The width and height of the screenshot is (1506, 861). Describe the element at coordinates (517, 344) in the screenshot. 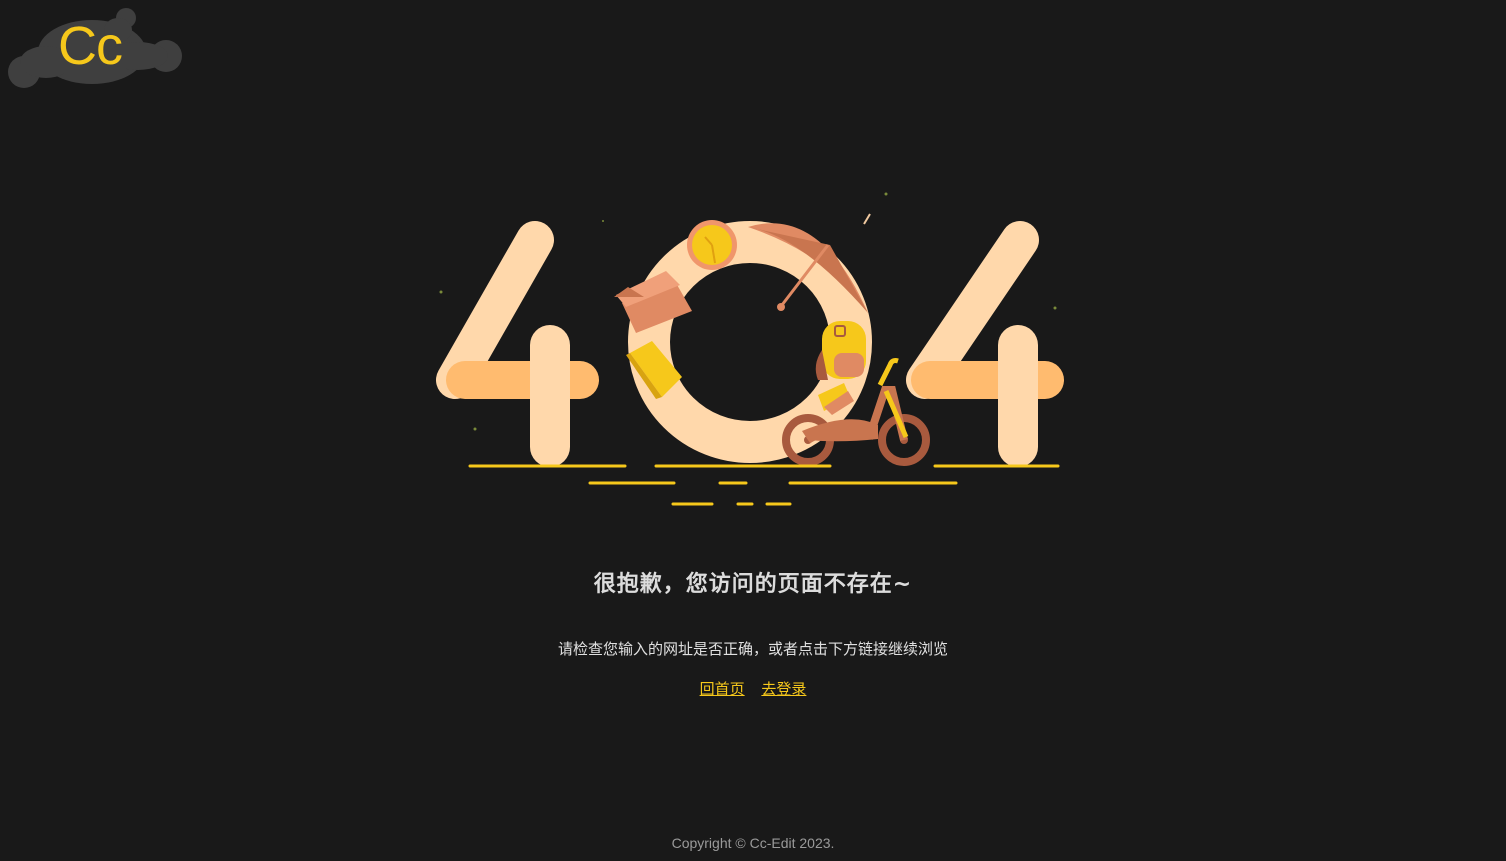

I see `digit-four-left` at that location.